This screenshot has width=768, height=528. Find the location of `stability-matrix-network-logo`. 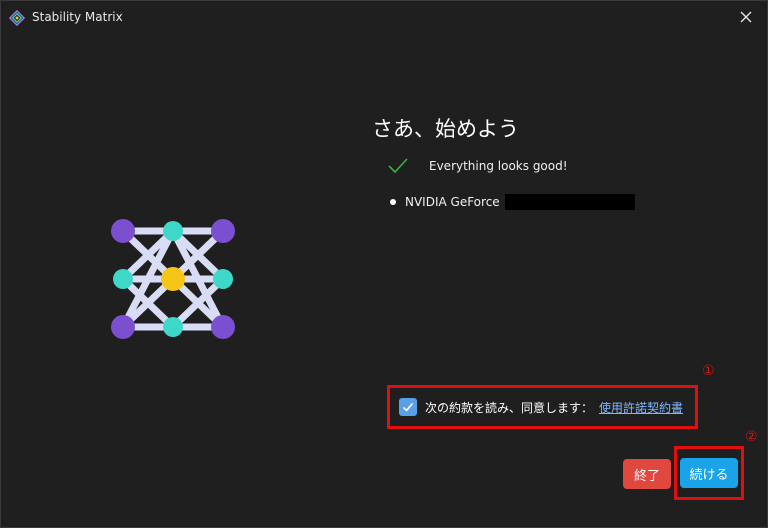

stability-matrix-network-logo is located at coordinates (173, 279).